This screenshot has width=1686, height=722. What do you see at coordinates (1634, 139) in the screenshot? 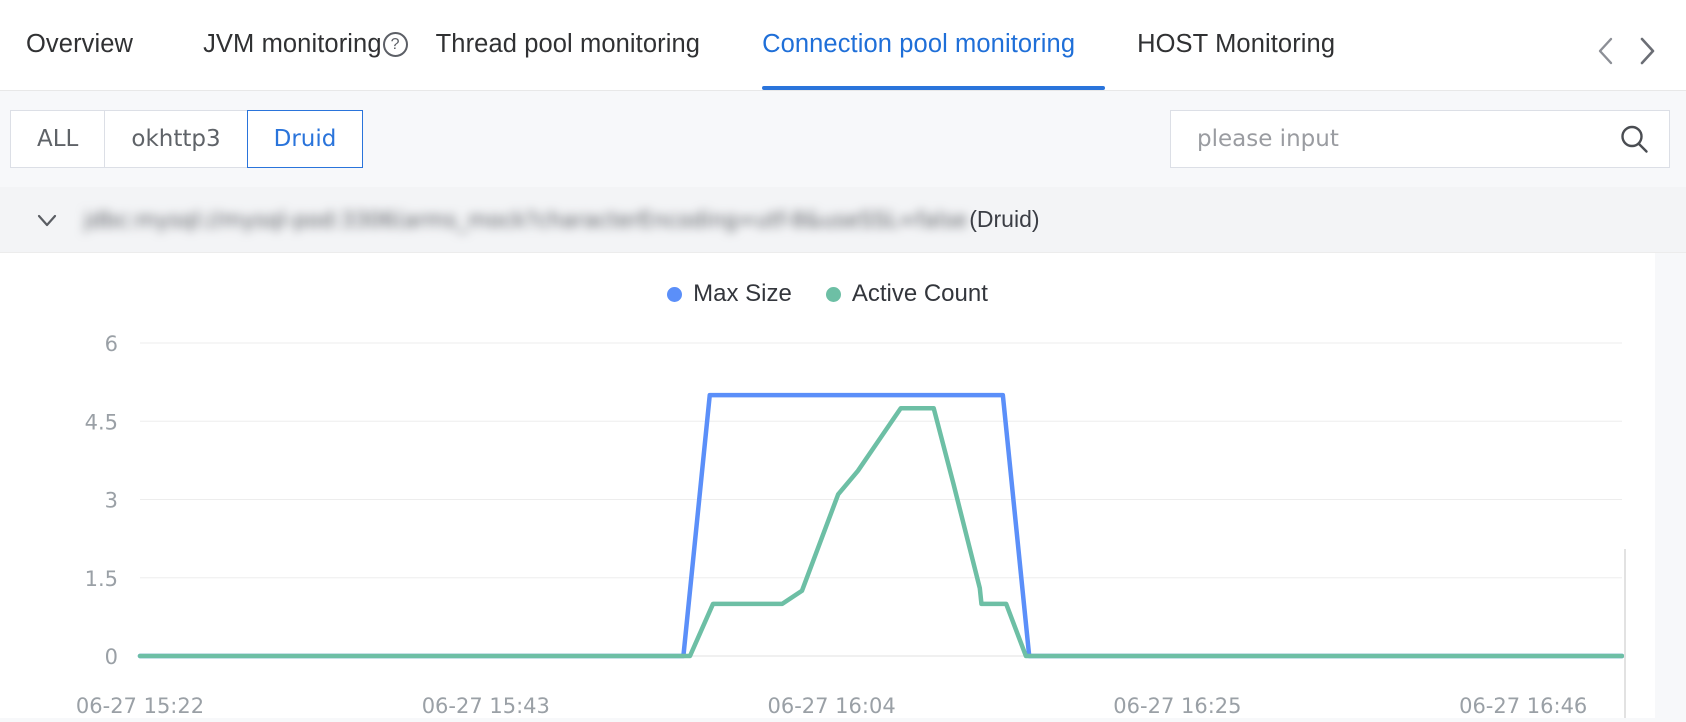
I see `search-icon` at bounding box center [1634, 139].